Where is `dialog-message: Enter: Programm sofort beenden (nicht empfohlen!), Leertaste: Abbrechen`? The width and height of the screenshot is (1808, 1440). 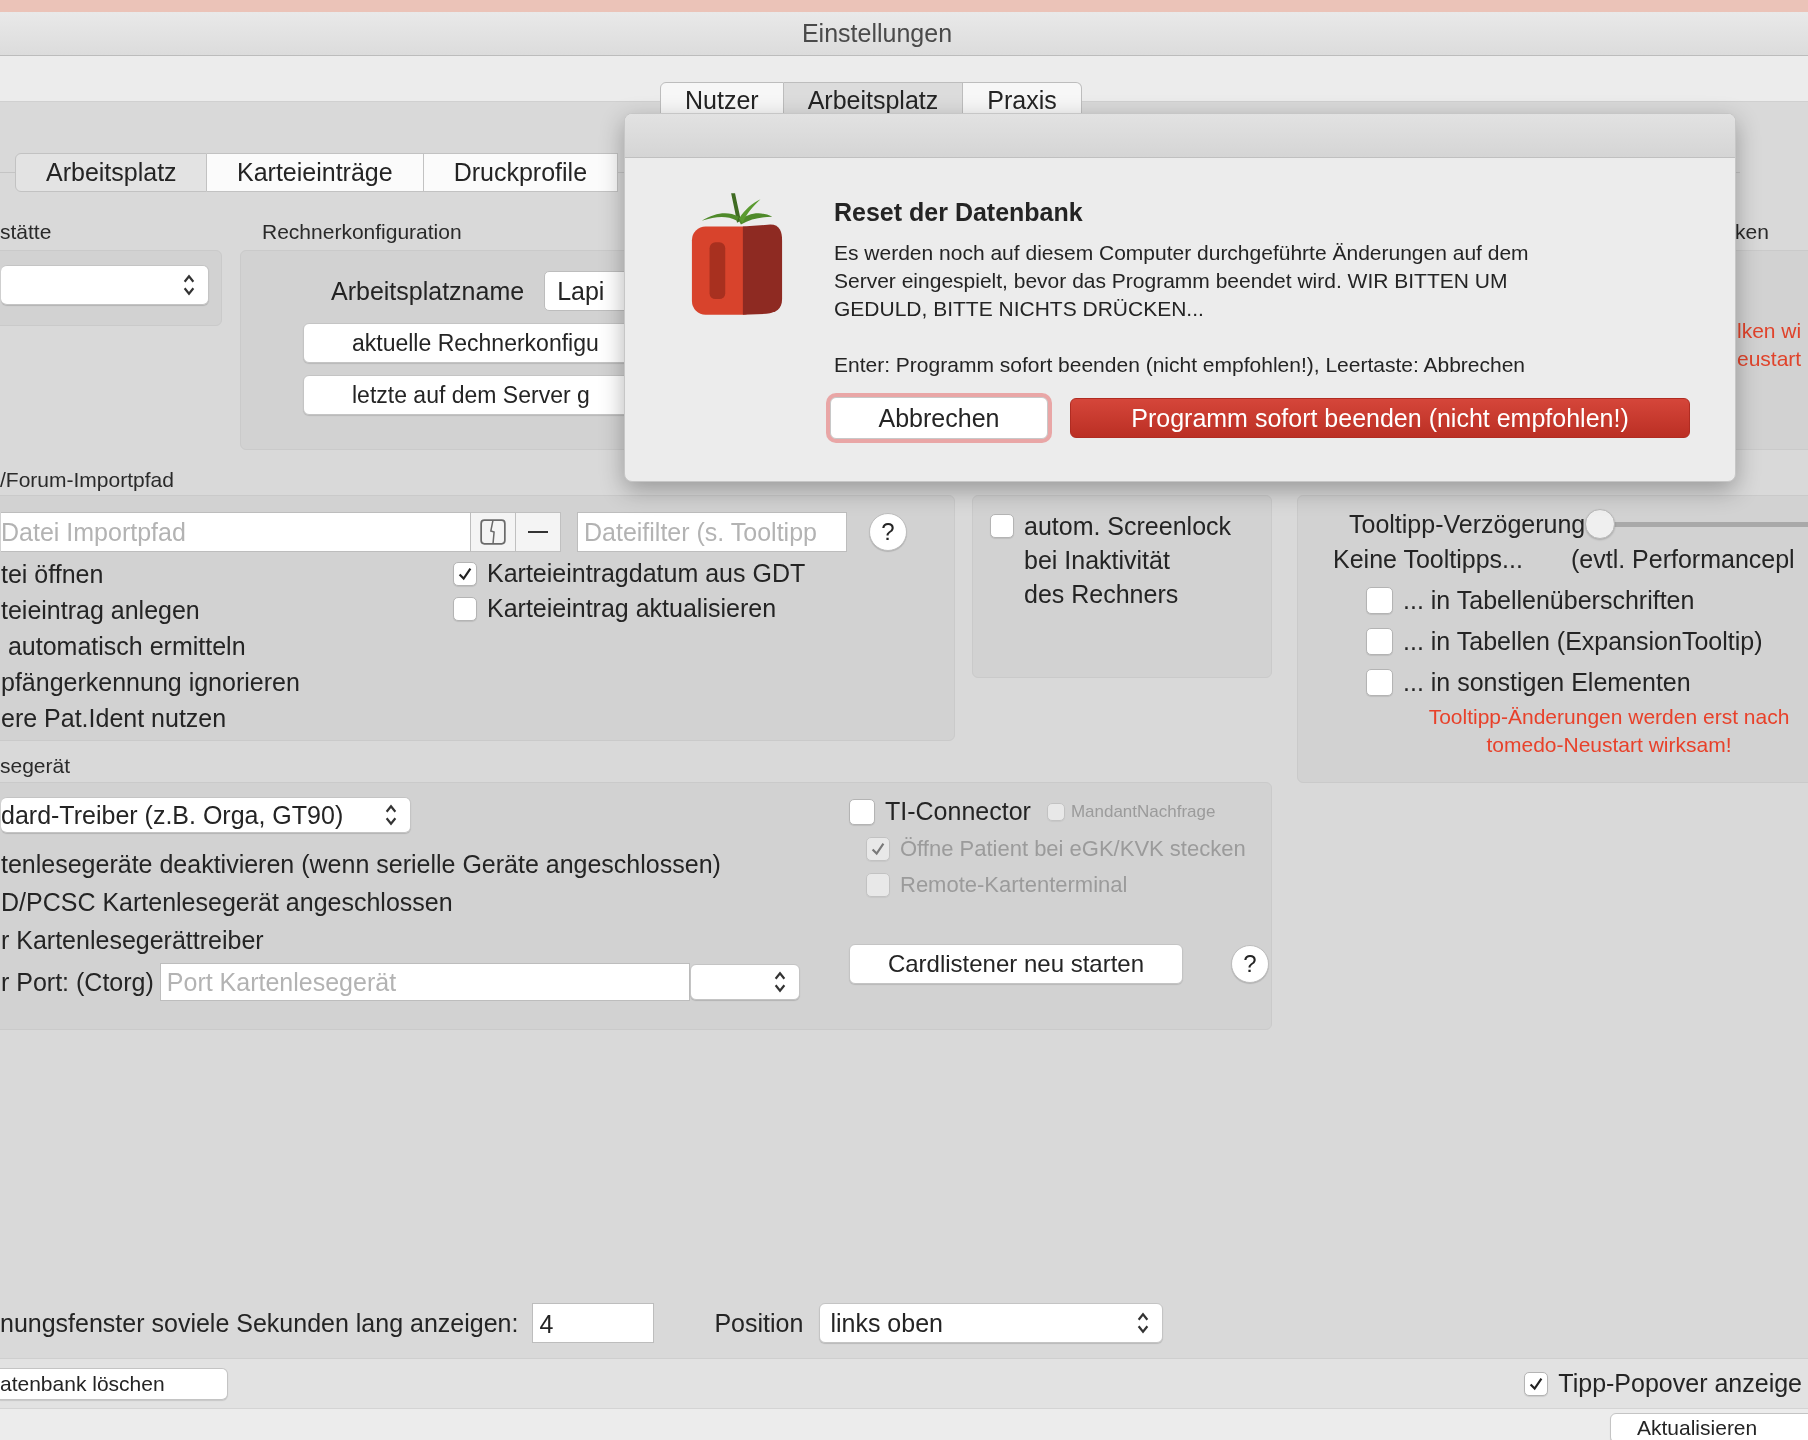 dialog-message: Enter: Programm sofort beenden (nicht empfohlen!), Leertaste: Abbrechen is located at coordinates (1180, 365).